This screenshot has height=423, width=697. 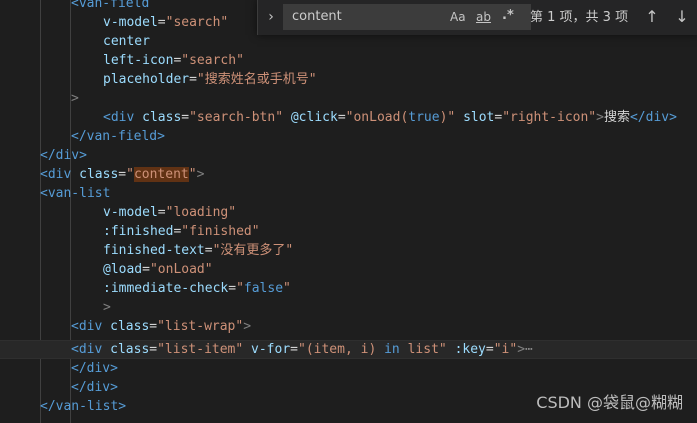 What do you see at coordinates (154, 250) in the screenshot?
I see `attr-token: finished-text` at bounding box center [154, 250].